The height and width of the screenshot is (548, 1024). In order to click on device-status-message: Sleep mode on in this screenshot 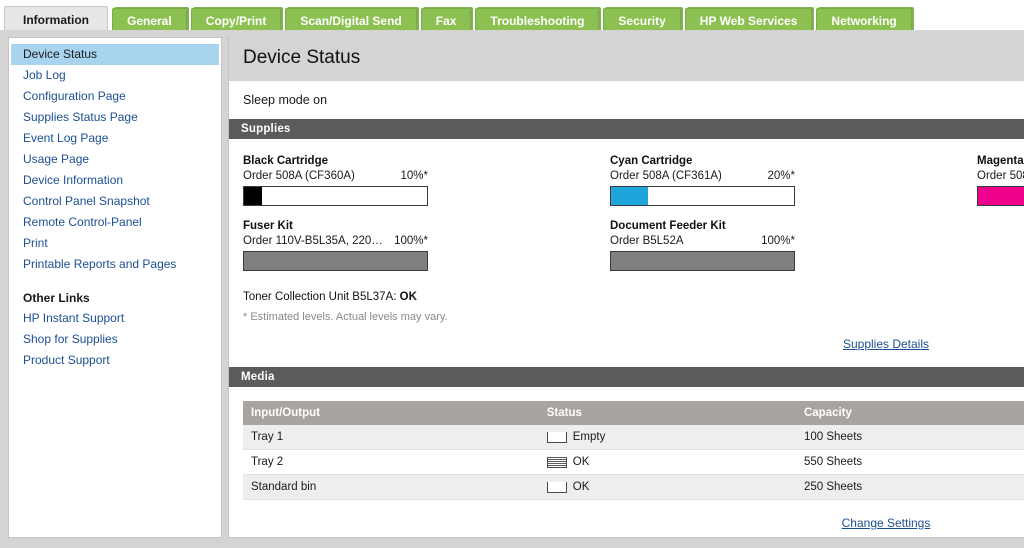, I will do `click(626, 100)`.